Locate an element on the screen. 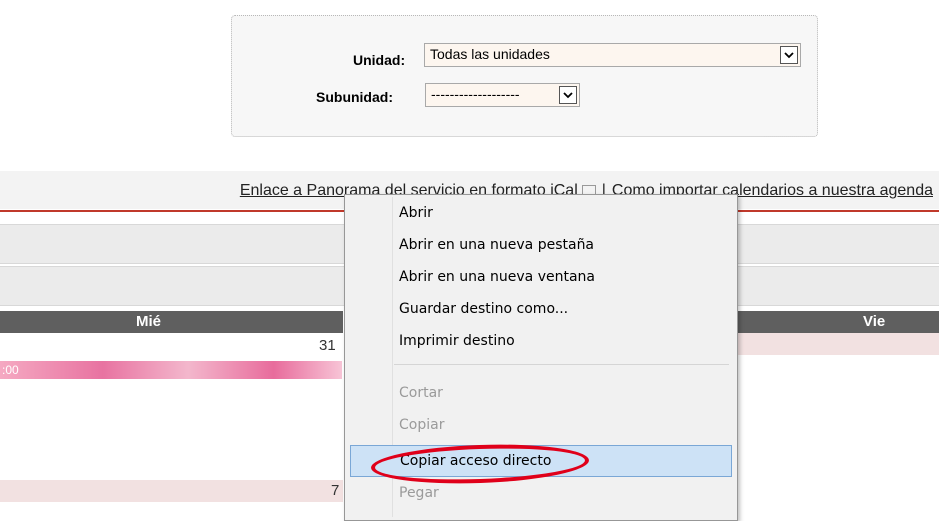 The image size is (939, 521). menu-item-abrir: Abrir is located at coordinates (539, 214).